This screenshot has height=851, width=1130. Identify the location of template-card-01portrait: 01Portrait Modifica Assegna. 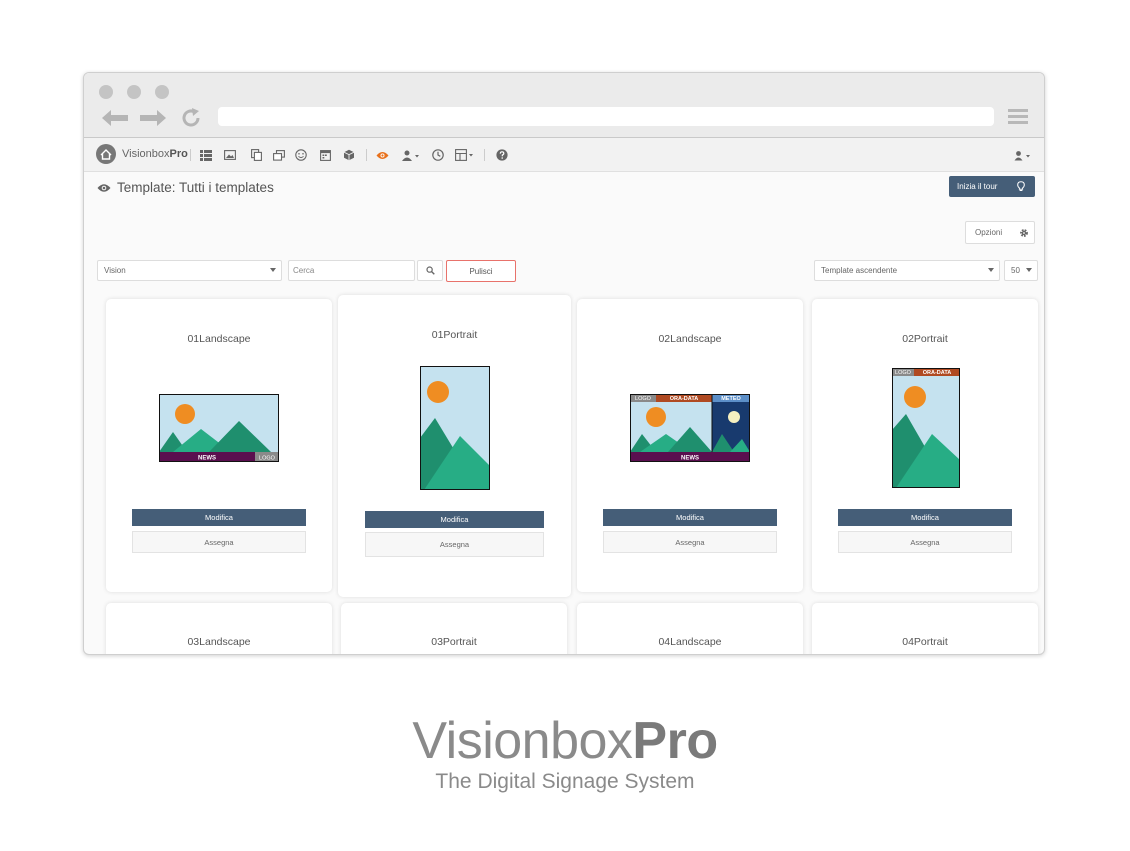
(454, 446).